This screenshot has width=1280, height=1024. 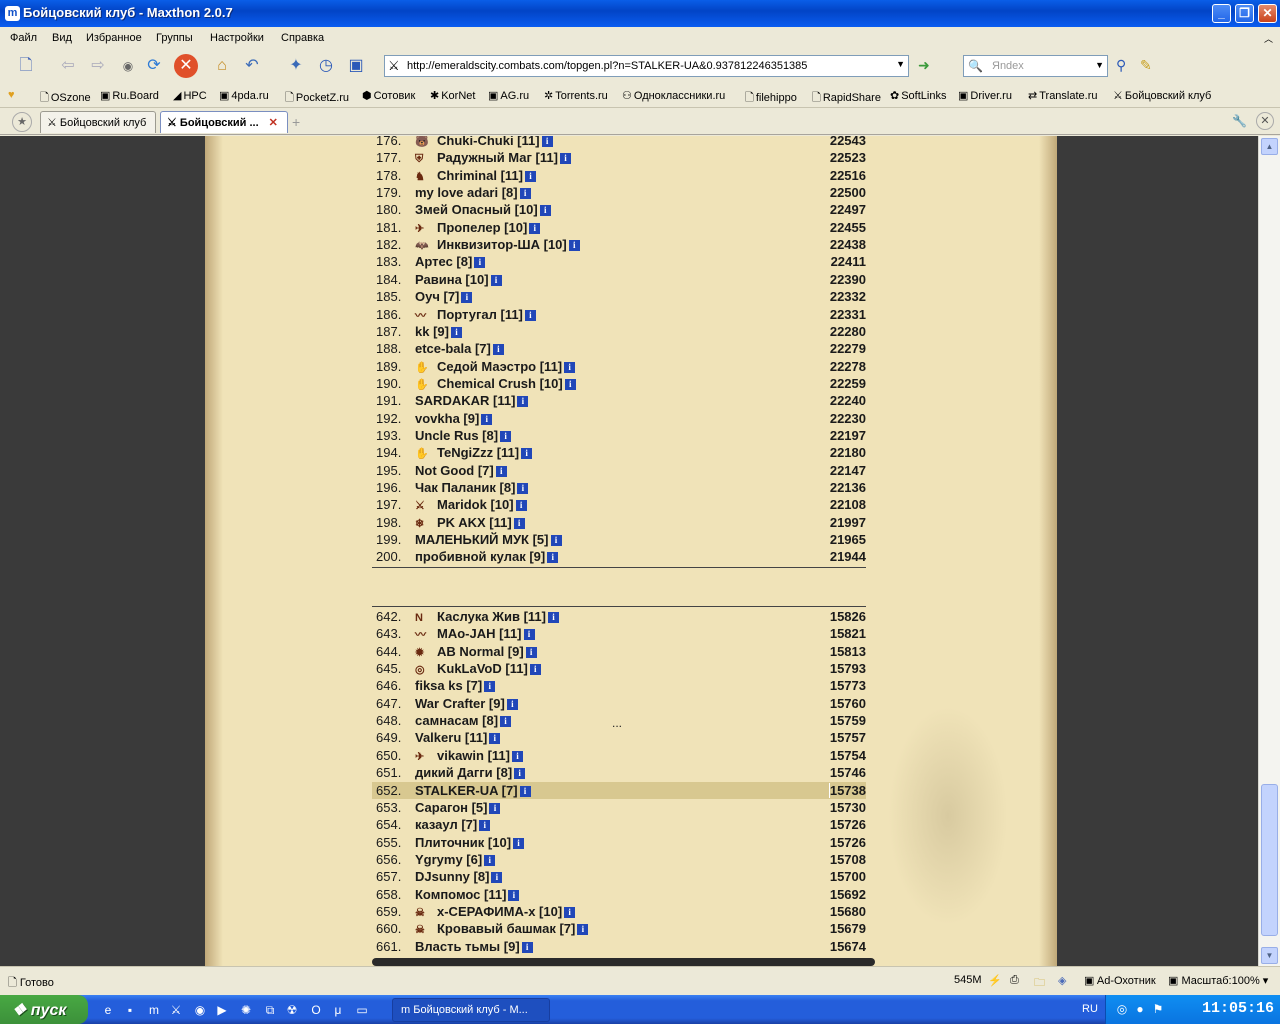 What do you see at coordinates (338, 1010) in the screenshot?
I see `utorrent-icon: μ` at bounding box center [338, 1010].